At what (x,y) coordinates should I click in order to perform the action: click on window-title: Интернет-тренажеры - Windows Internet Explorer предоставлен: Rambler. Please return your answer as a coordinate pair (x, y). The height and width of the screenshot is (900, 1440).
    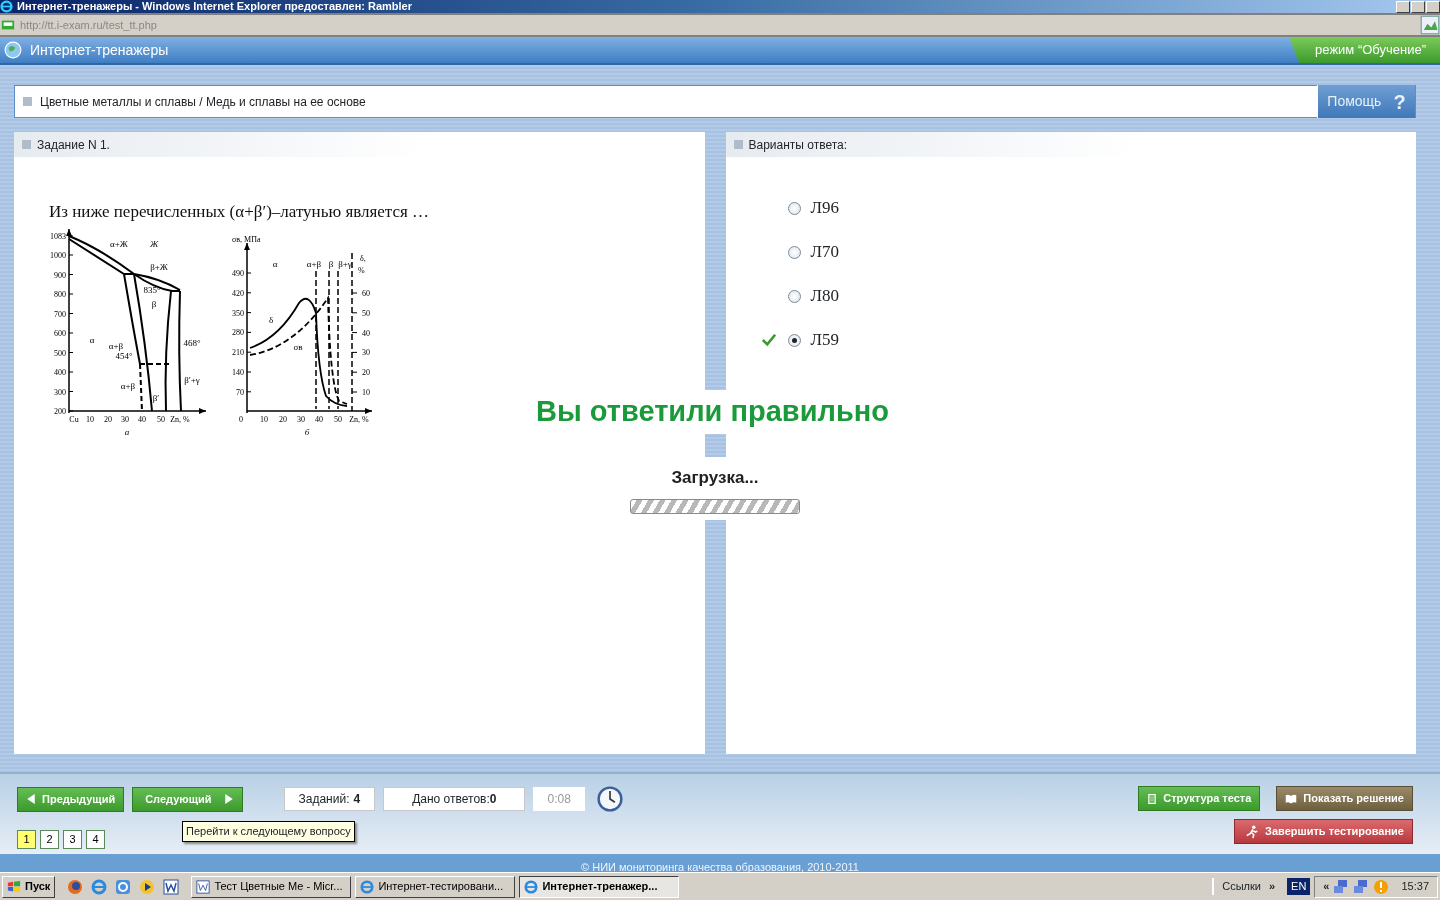
    Looking at the image, I should click on (214, 6).